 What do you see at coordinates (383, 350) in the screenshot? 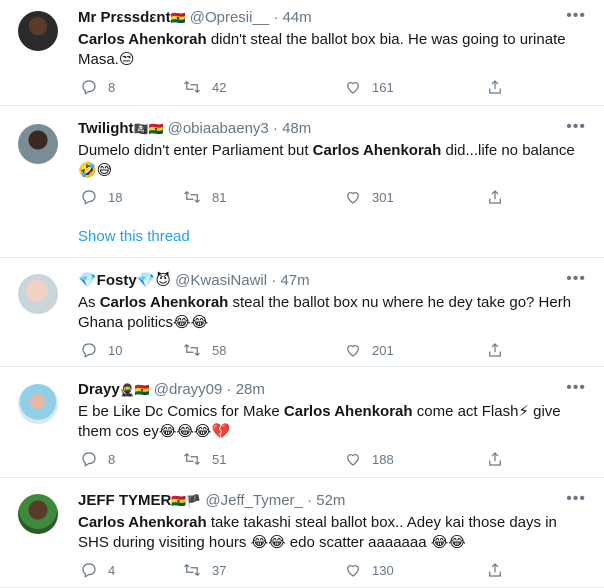
I see `like-count: 201` at bounding box center [383, 350].